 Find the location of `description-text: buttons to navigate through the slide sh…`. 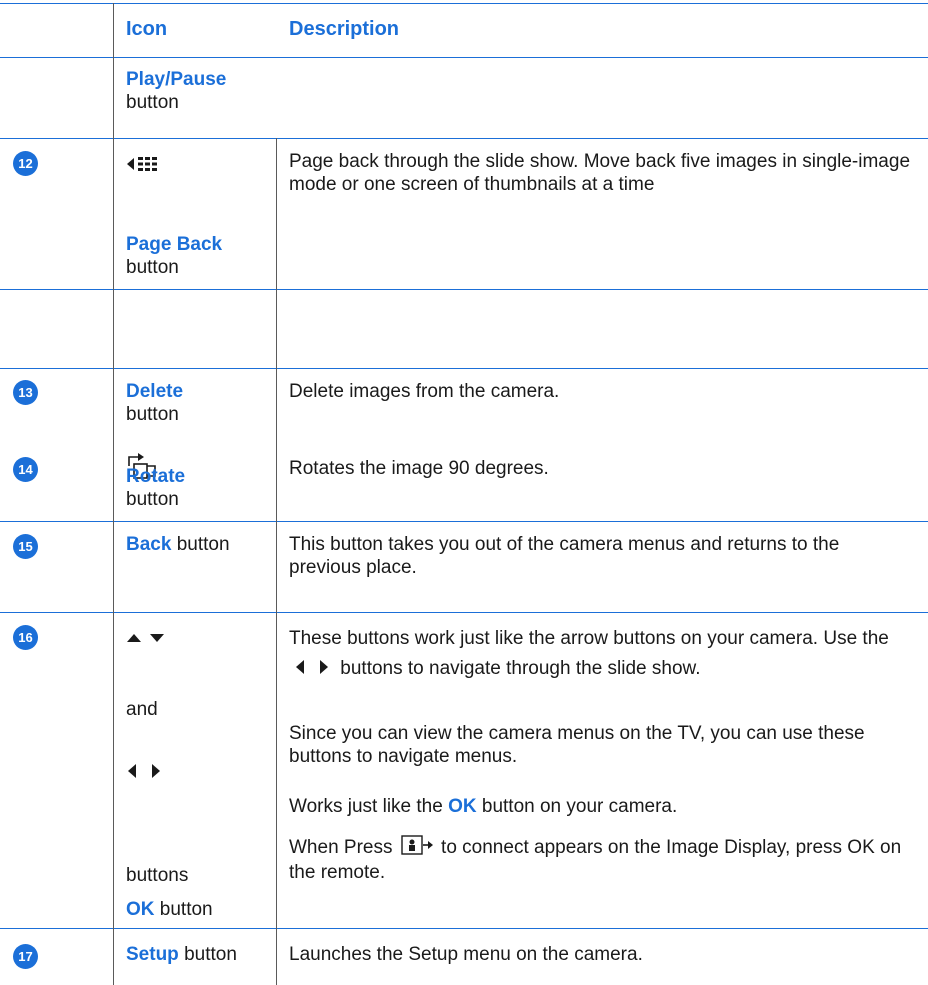

description-text: buttons to navigate through the slide sh… is located at coordinates (520, 669).